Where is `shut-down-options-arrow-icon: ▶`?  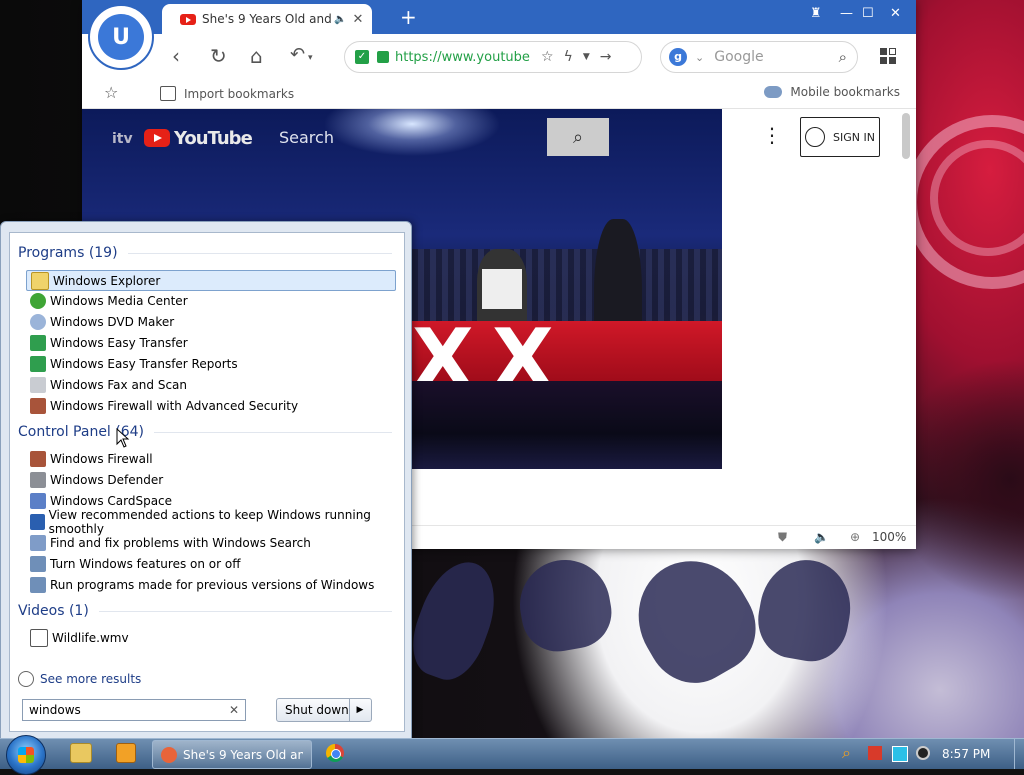
shut-down-options-arrow-icon: ▶ is located at coordinates (359, 710).